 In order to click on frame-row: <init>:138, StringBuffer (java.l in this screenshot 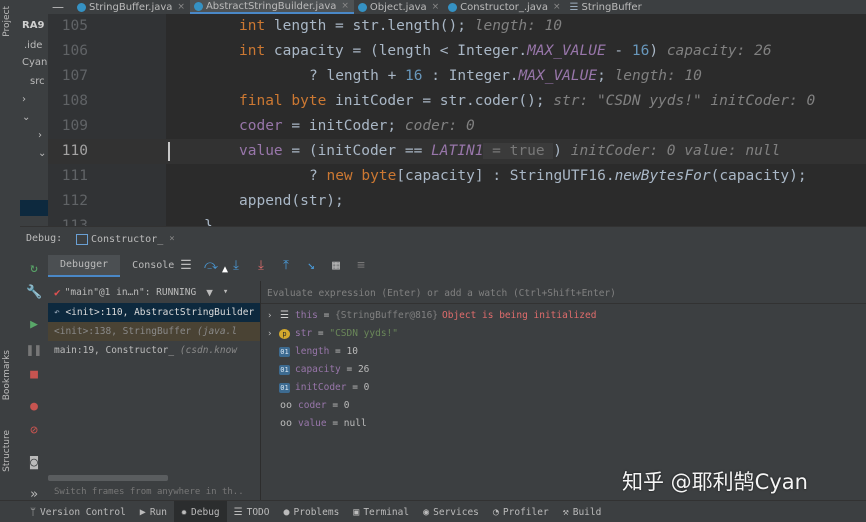, I will do `click(154, 331)`.